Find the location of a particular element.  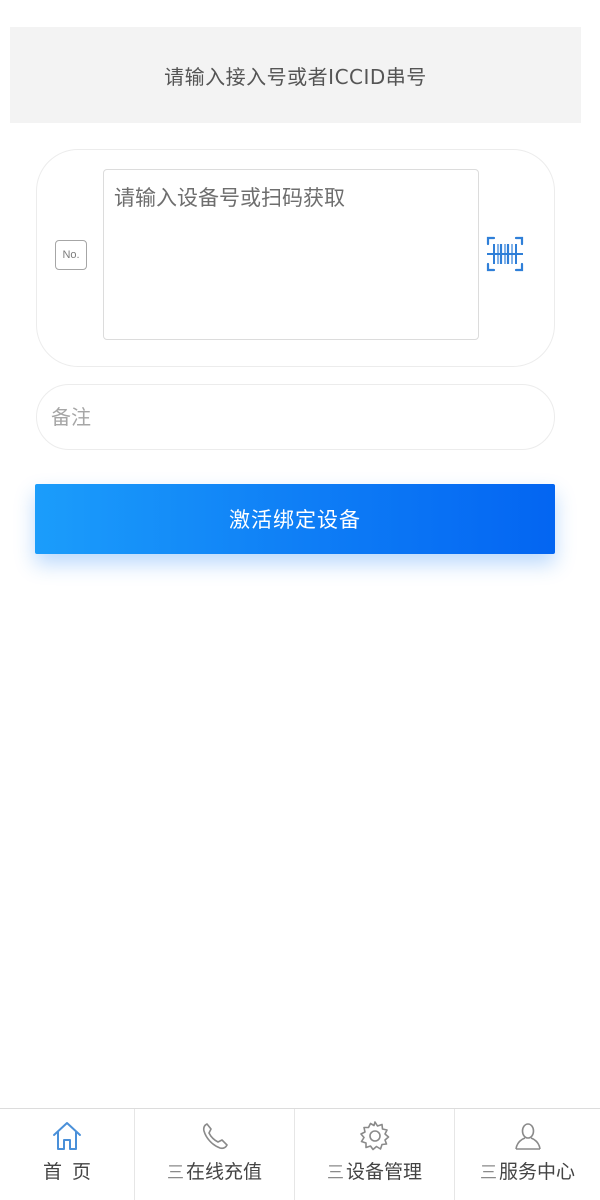

tab-online-recharge-label: 三在线充值 is located at coordinates (214, 1170).